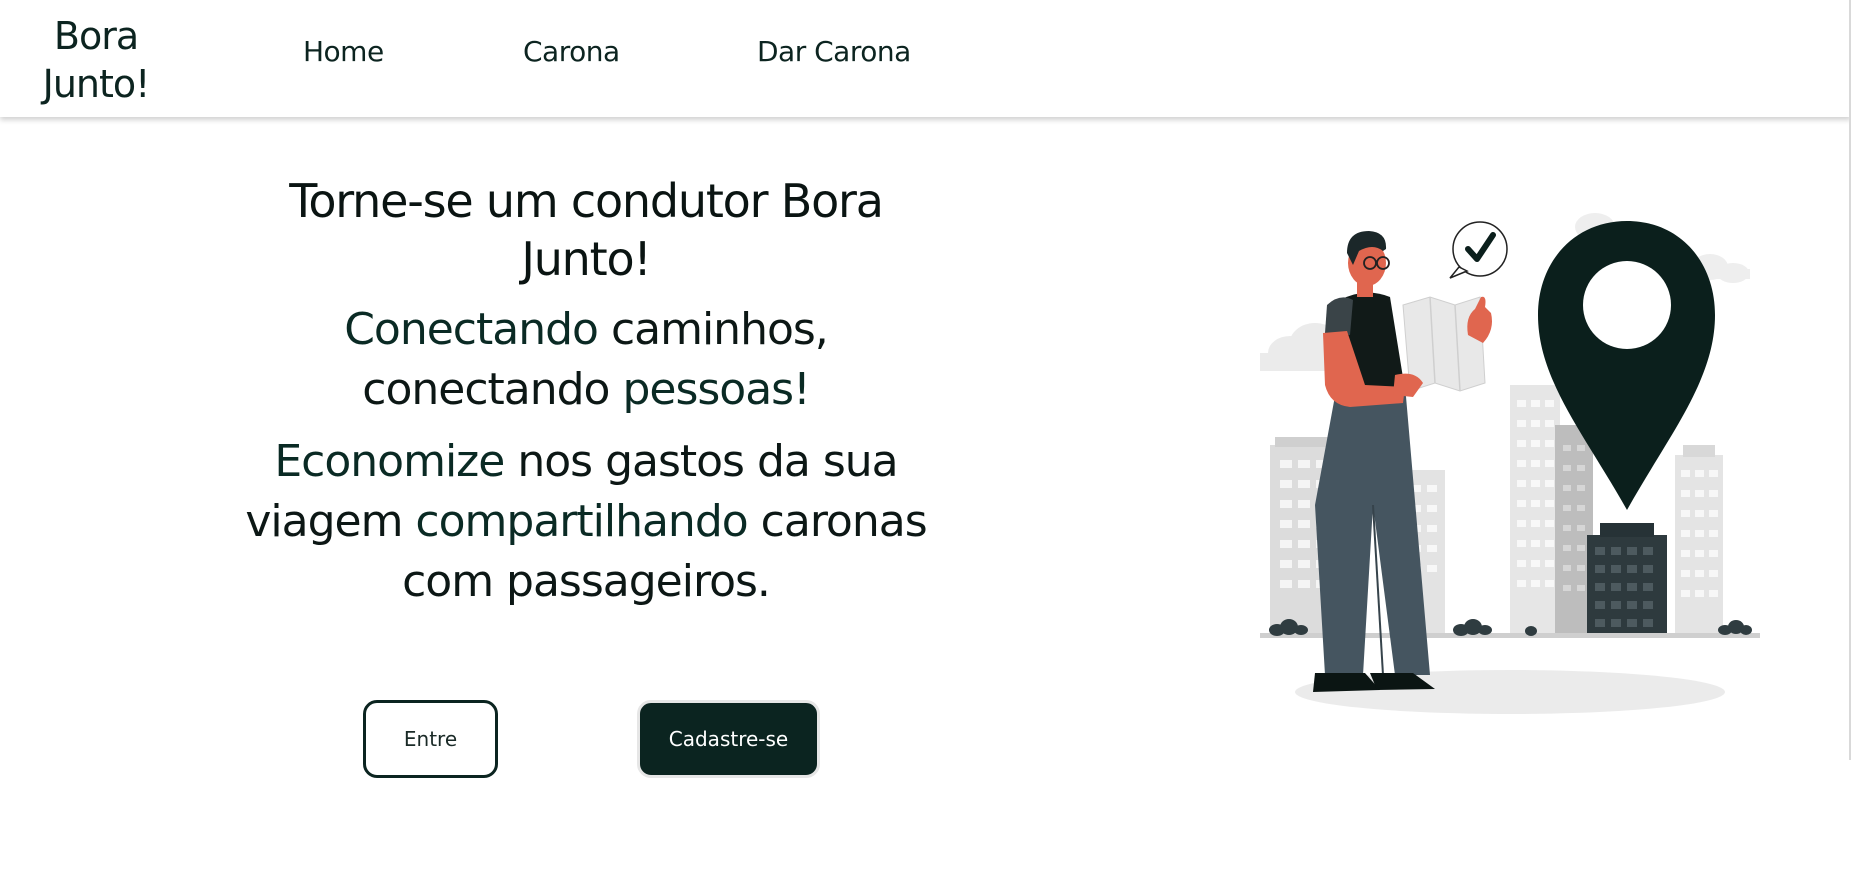 The image size is (1851, 892). I want to click on pitch-emphasis-1: Economize, so click(389, 461).